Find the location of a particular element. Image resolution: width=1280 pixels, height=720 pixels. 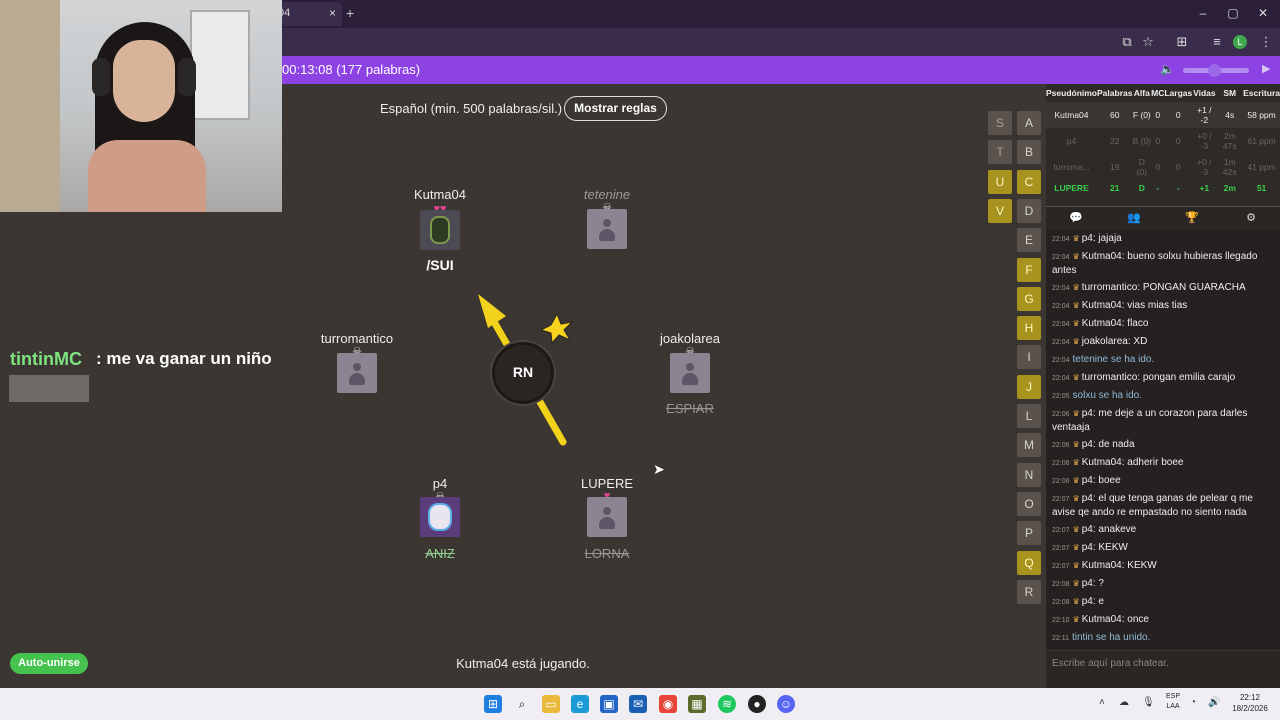

players-icon: 👥 is located at coordinates (1134, 217).